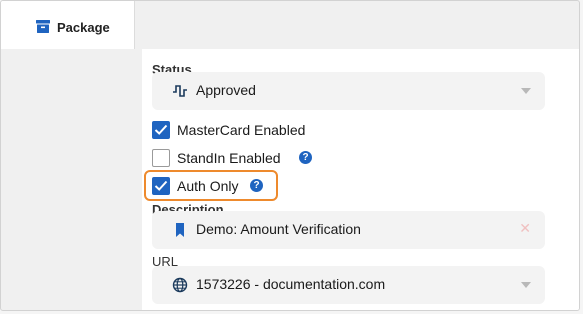  I want to click on status-select: Approved, so click(348, 91).